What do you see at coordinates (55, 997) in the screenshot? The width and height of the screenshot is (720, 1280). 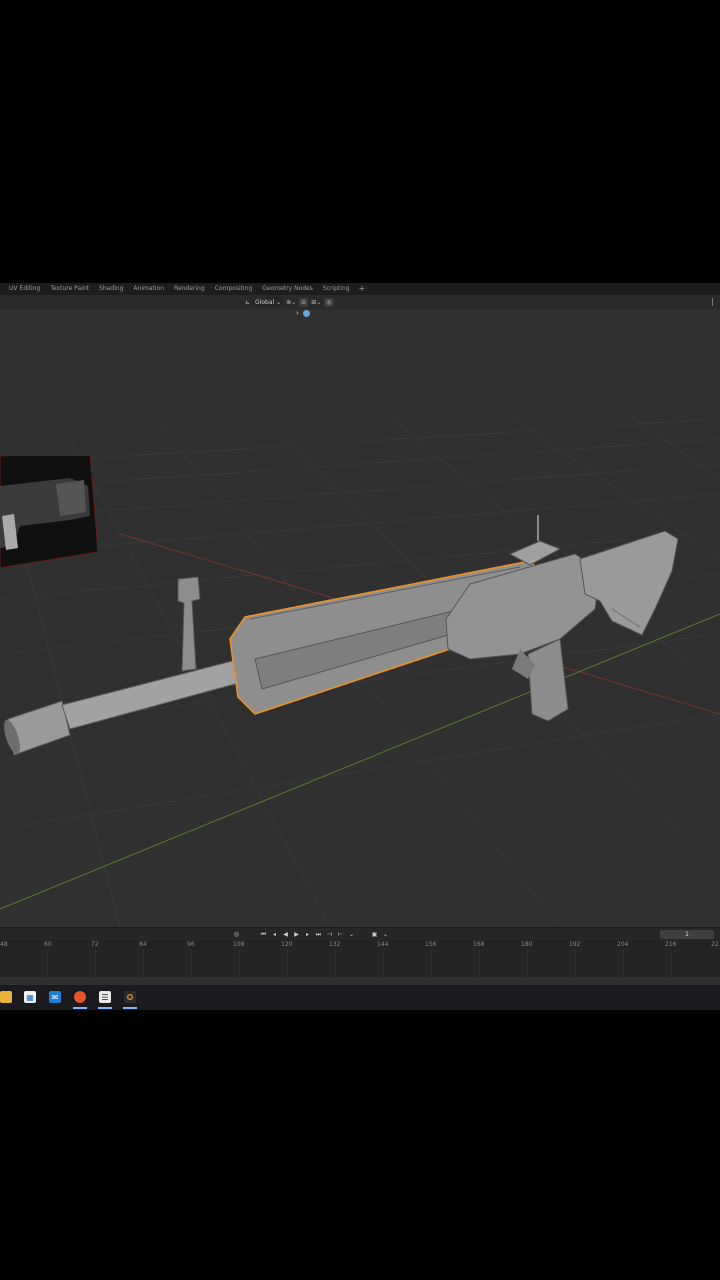 I see `mail-icon: ✉` at bounding box center [55, 997].